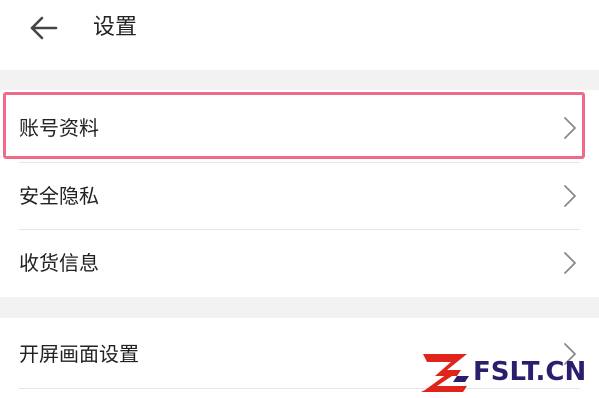  Describe the element at coordinates (115, 27) in the screenshot. I see `page-title: 设置` at that location.